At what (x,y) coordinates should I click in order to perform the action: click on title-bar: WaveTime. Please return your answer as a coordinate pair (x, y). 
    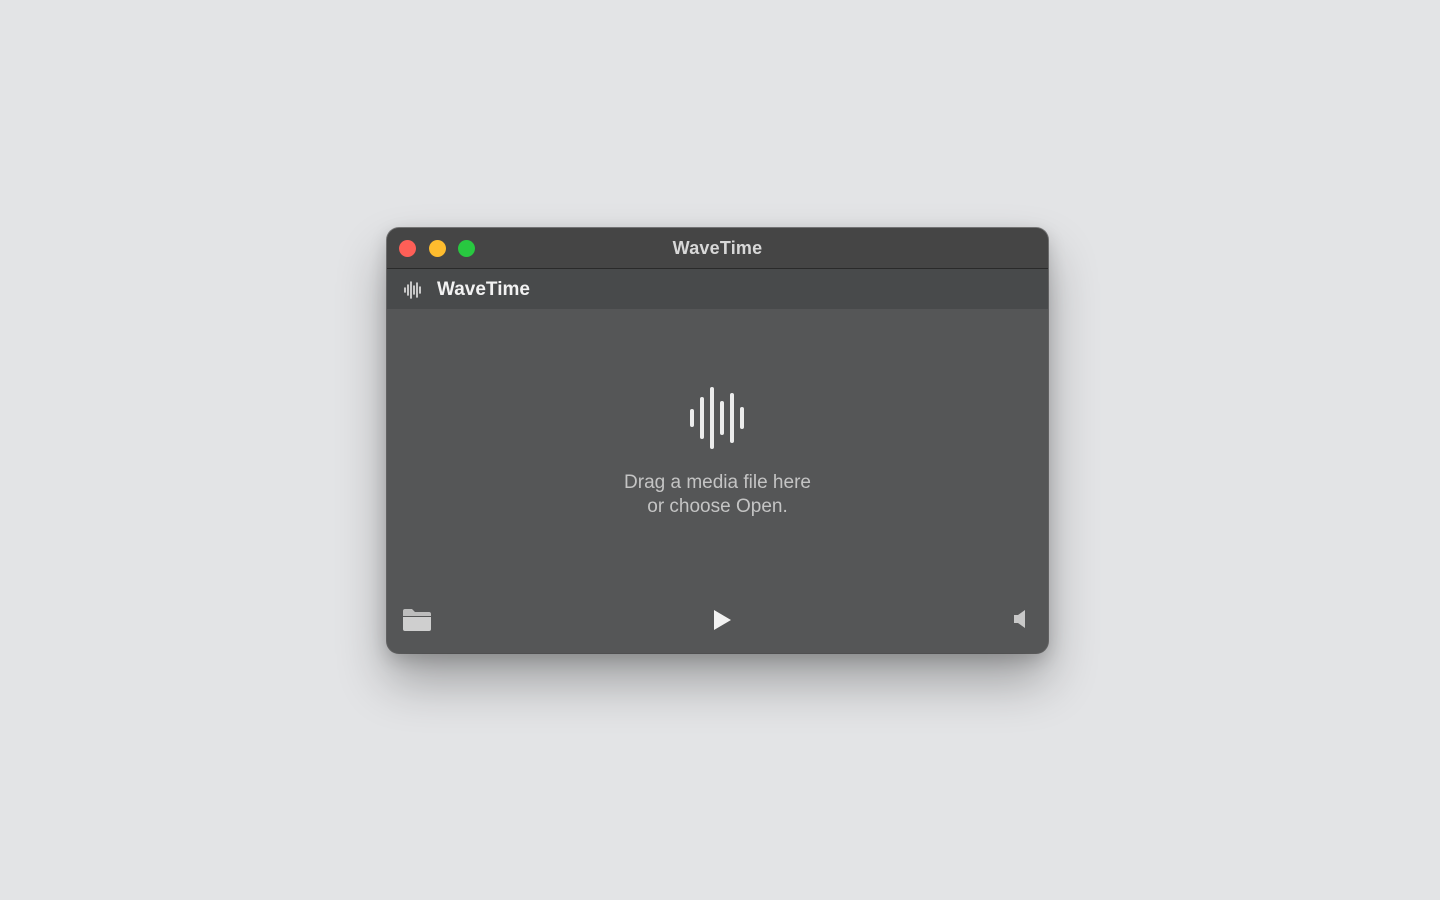
    Looking at the image, I should click on (717, 248).